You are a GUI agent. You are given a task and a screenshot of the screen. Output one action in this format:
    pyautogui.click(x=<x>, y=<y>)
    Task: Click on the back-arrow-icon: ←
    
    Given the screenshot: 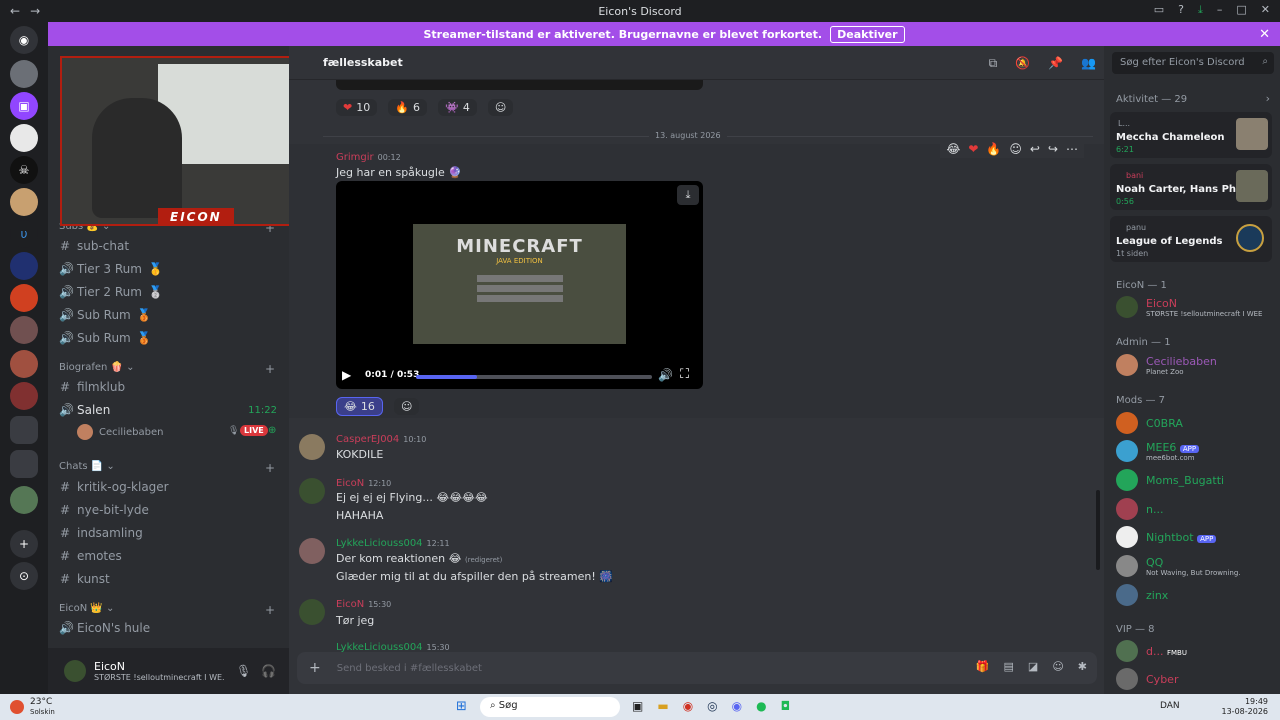 What is the action you would take?
    pyautogui.click(x=15, y=11)
    